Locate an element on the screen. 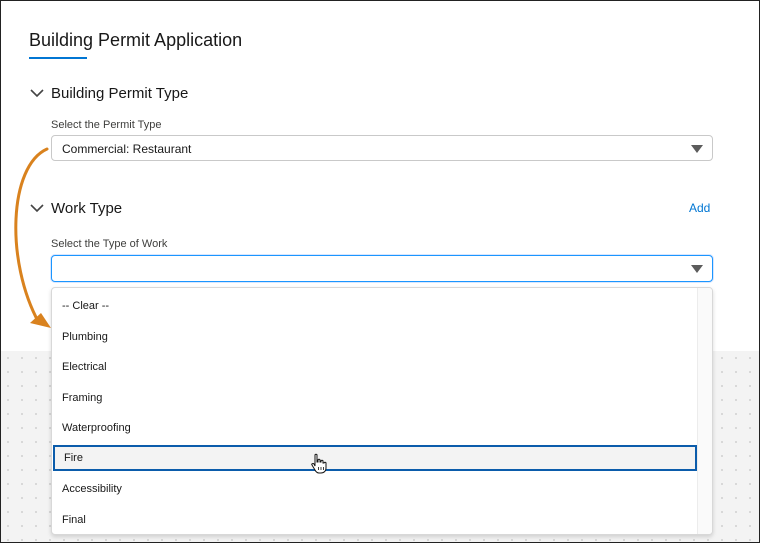 This screenshot has width=760, height=543. annotation-arrow is located at coordinates (32, 237).